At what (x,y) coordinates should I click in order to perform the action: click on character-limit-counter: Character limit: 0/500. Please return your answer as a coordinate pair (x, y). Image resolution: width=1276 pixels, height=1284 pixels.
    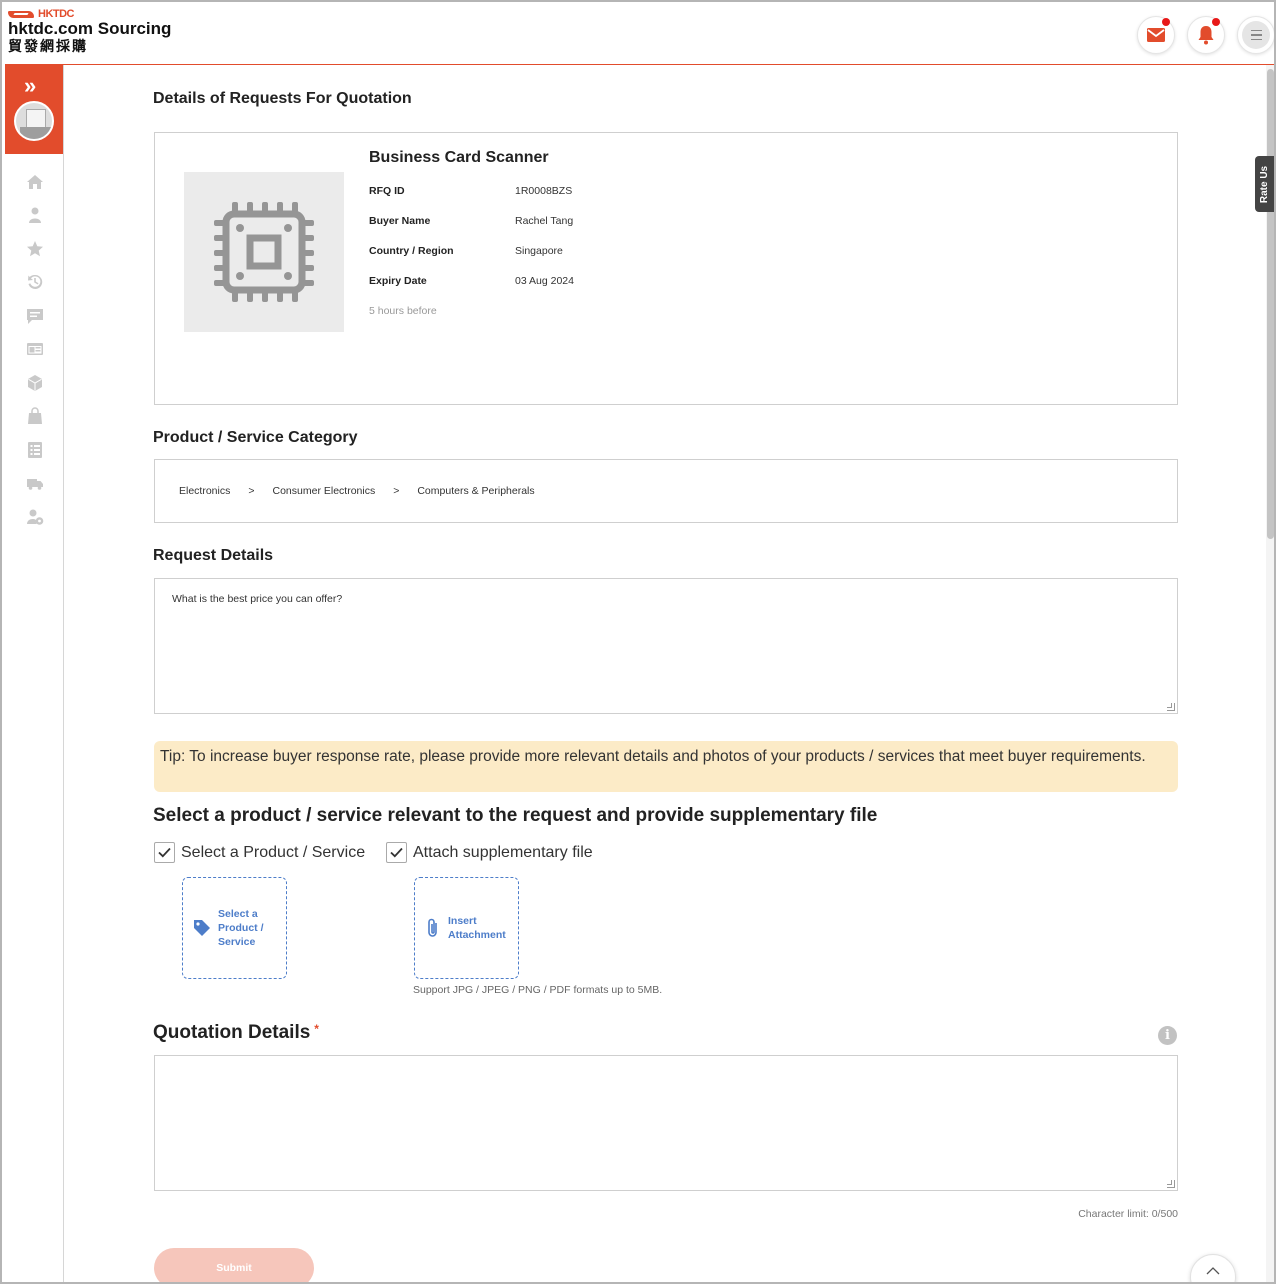
    Looking at the image, I should click on (1128, 1214).